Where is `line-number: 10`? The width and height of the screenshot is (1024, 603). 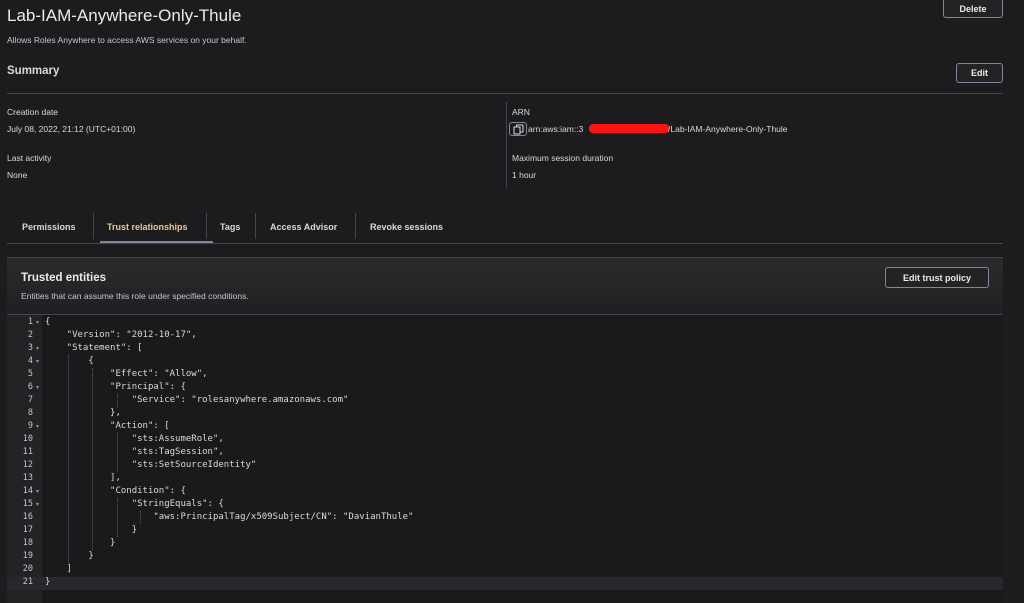
line-number: 10 is located at coordinates (27, 439).